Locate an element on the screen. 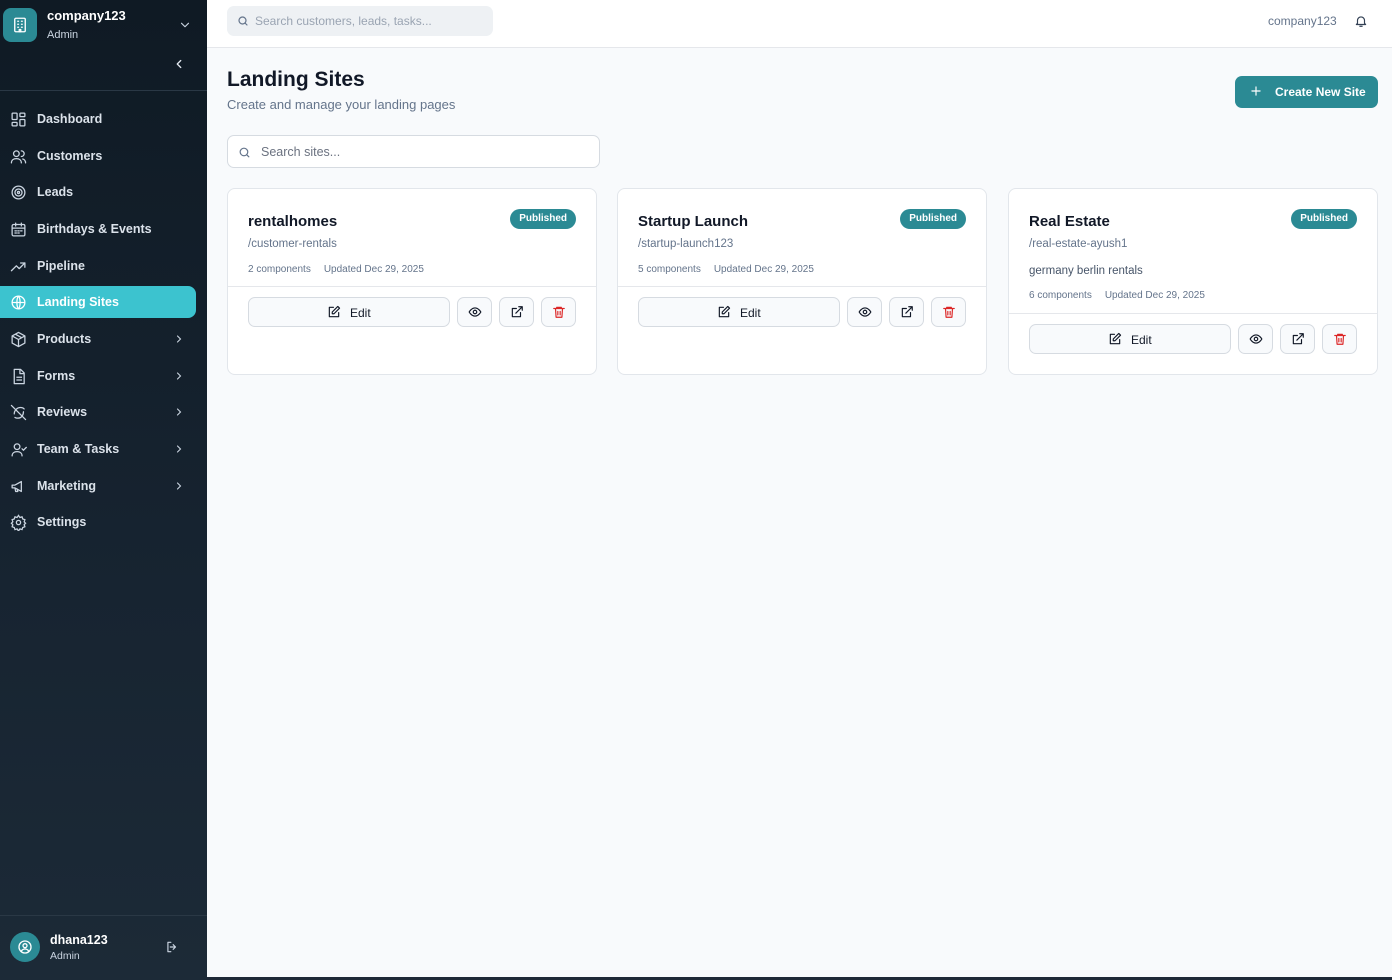 Image resolution: width=1392 pixels, height=980 pixels. site-meta: 2 components Updated Dec 29, 2025 is located at coordinates (336, 269).